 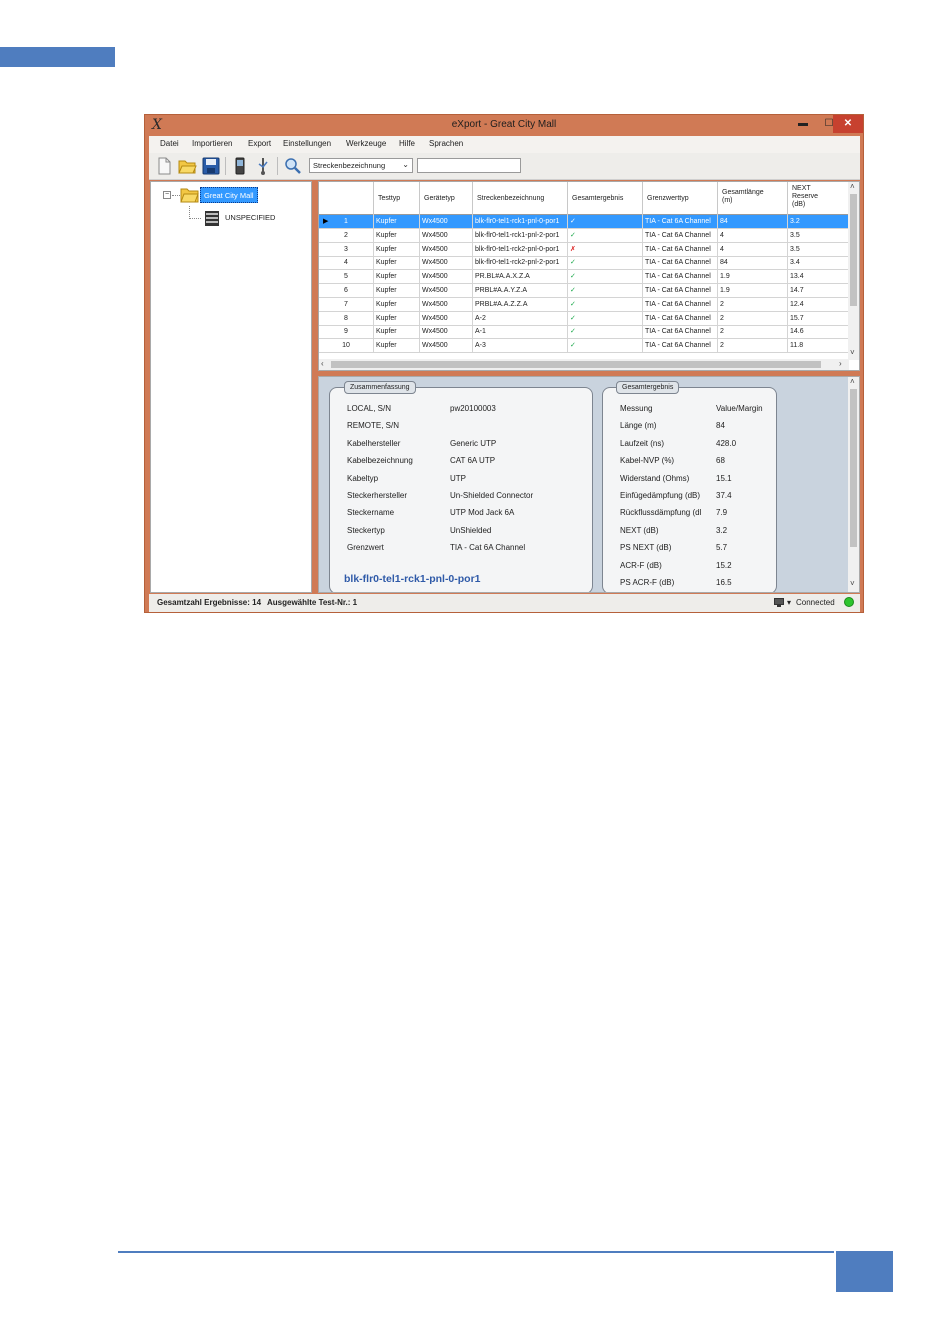 What do you see at coordinates (473, 408) in the screenshot?
I see `summary-field-value: pw20100003` at bounding box center [473, 408].